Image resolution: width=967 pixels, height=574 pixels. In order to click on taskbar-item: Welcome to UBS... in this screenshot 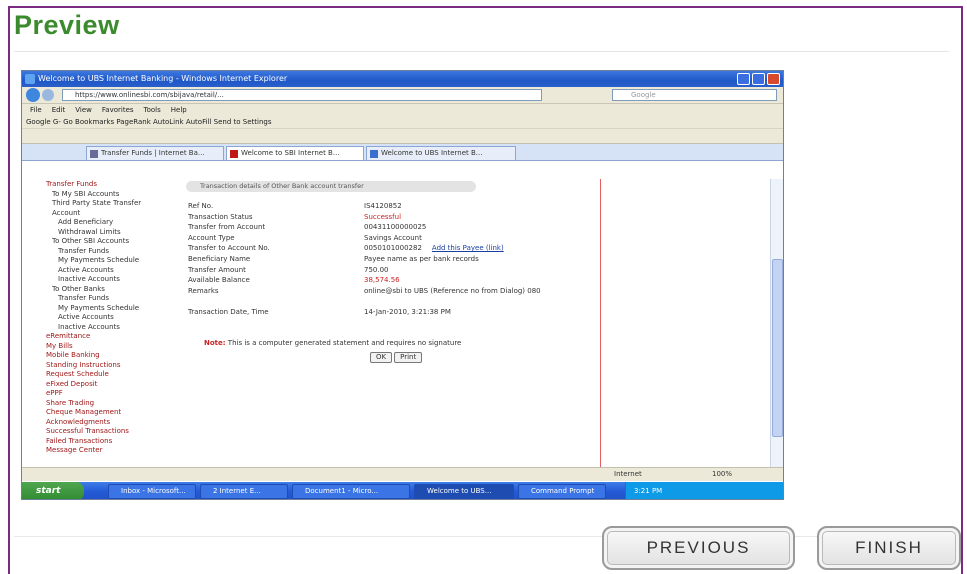, I will do `click(464, 491)`.